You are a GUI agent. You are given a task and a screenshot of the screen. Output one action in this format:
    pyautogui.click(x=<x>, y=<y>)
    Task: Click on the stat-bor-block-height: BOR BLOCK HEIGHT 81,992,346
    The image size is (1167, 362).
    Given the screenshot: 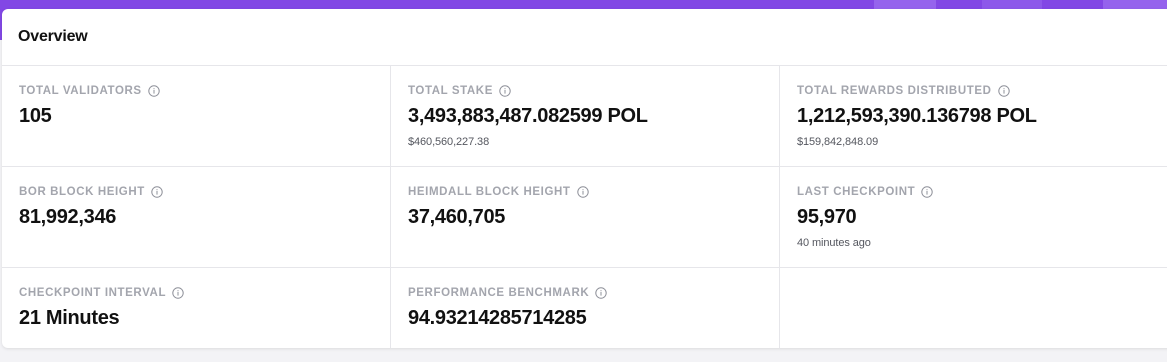 What is the action you would take?
    pyautogui.click(x=196, y=217)
    